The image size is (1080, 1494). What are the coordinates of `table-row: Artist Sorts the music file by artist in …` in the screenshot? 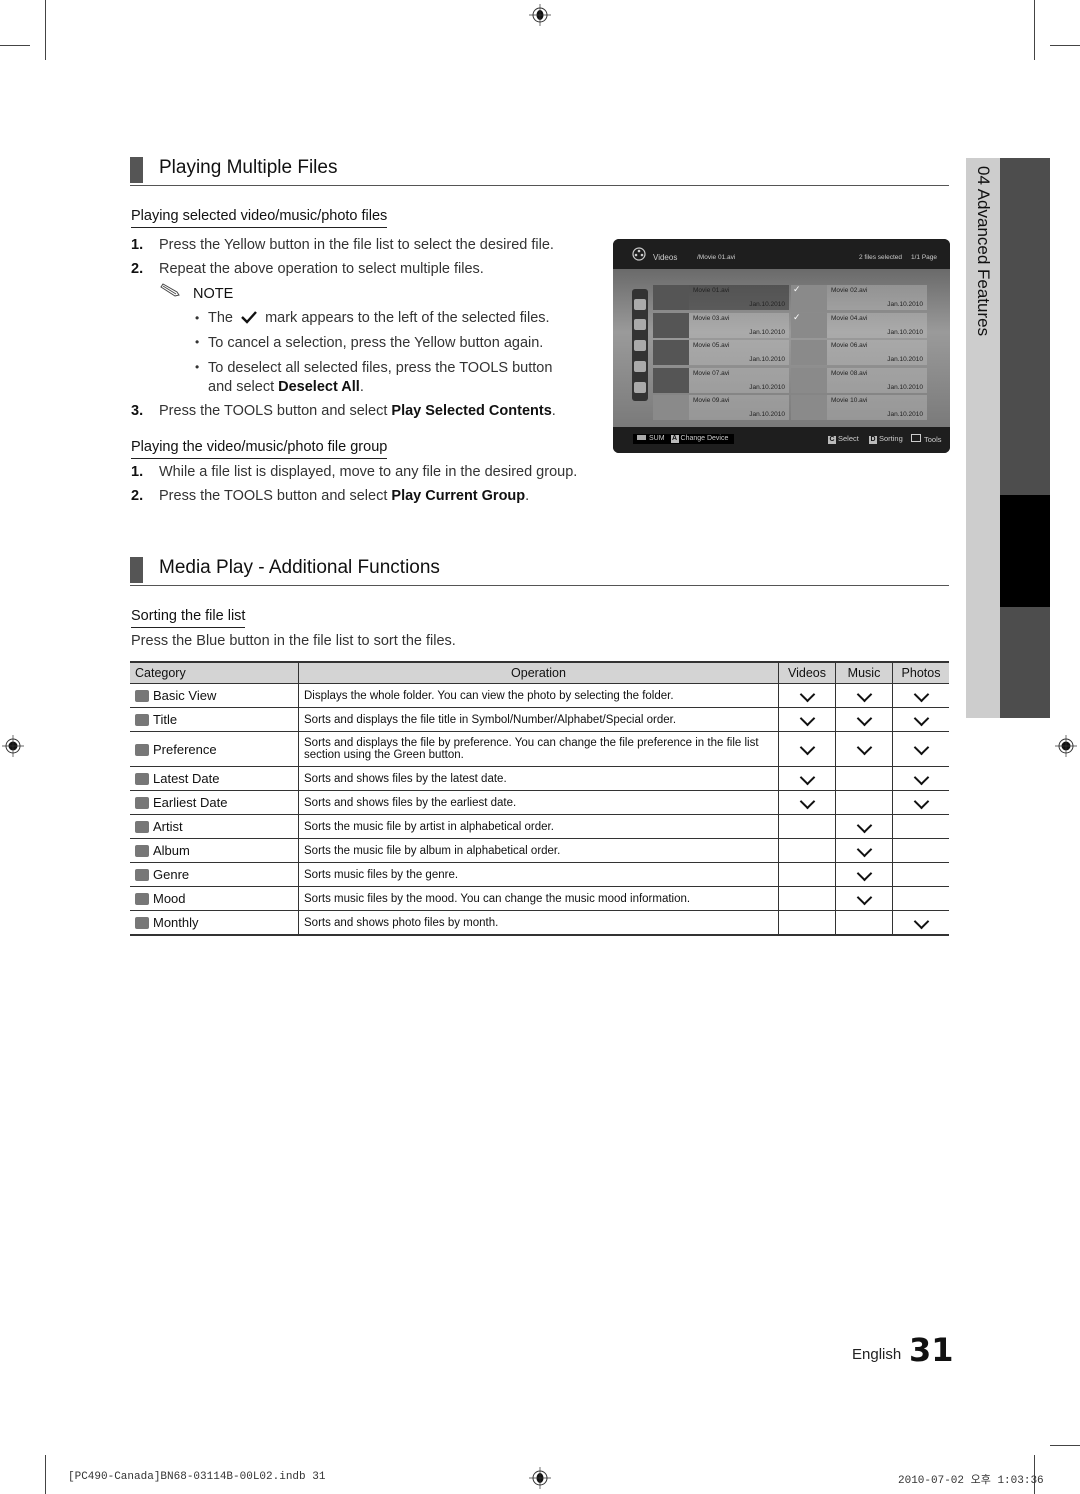 It's located at (539, 826).